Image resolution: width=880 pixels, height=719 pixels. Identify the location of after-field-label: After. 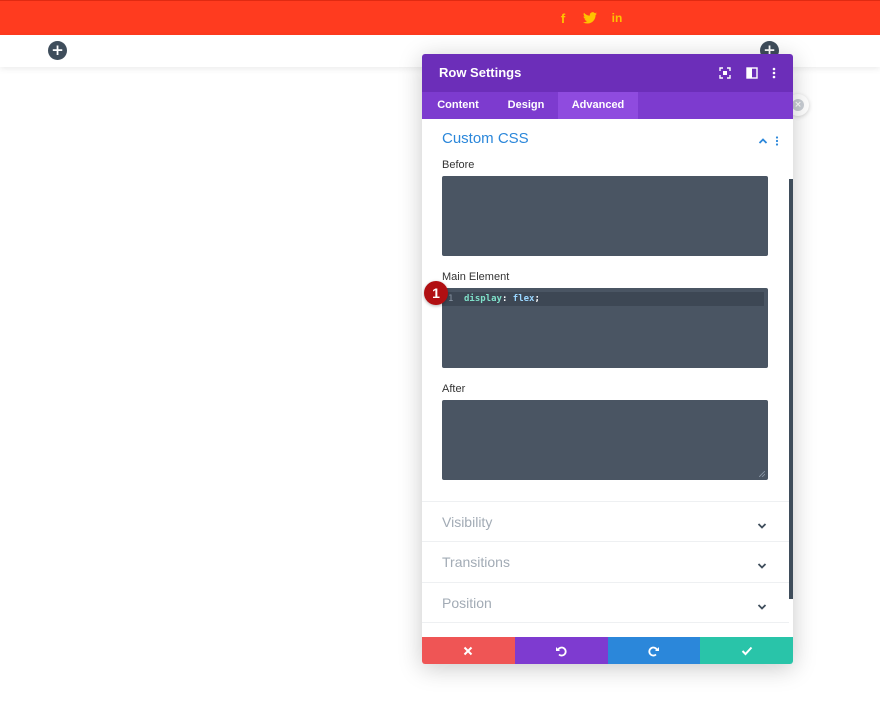
(454, 389).